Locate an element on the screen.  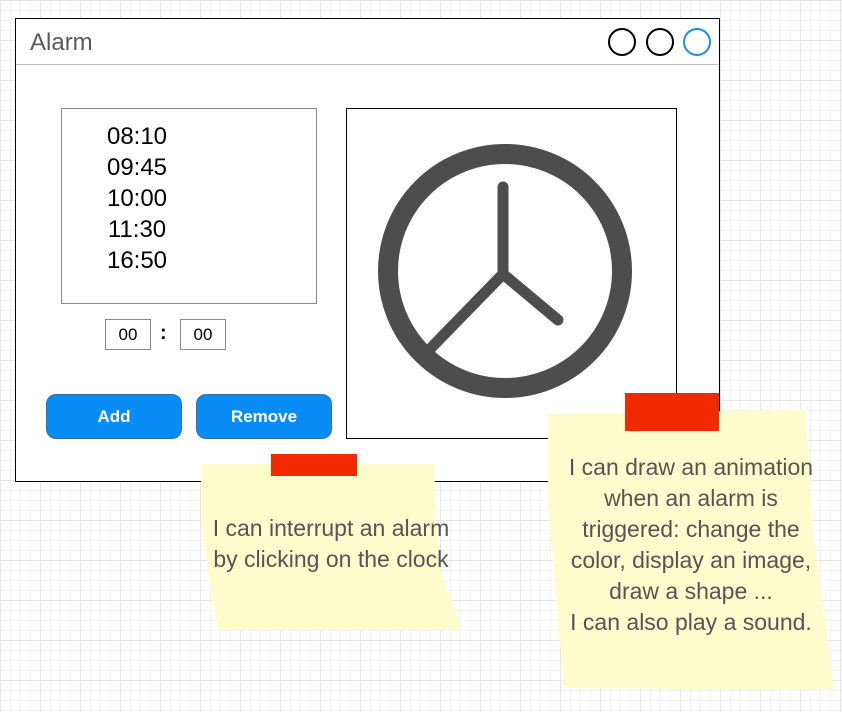
alarm-list-item: 11:30 is located at coordinates (137, 229).